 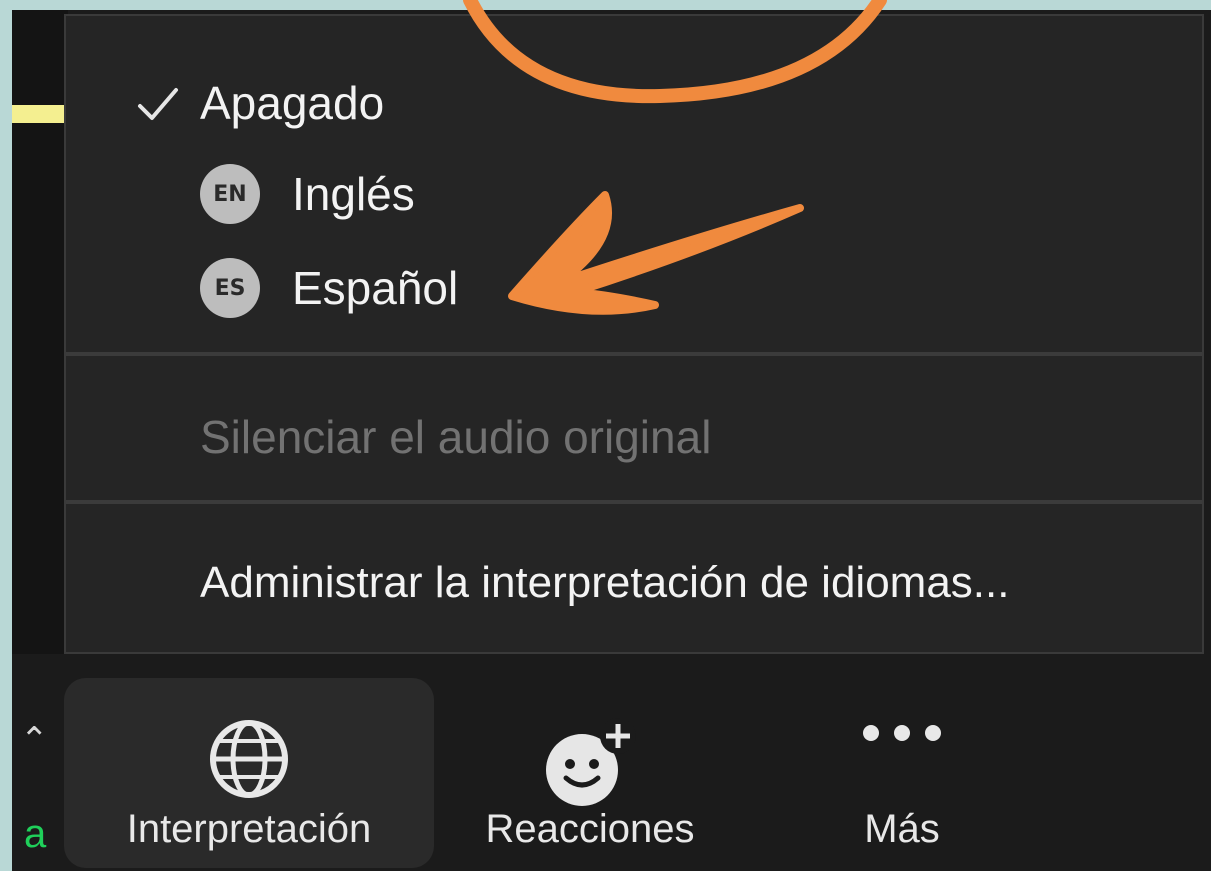 I want to click on menu-item-spanish: ES Español, so click(x=329, y=288).